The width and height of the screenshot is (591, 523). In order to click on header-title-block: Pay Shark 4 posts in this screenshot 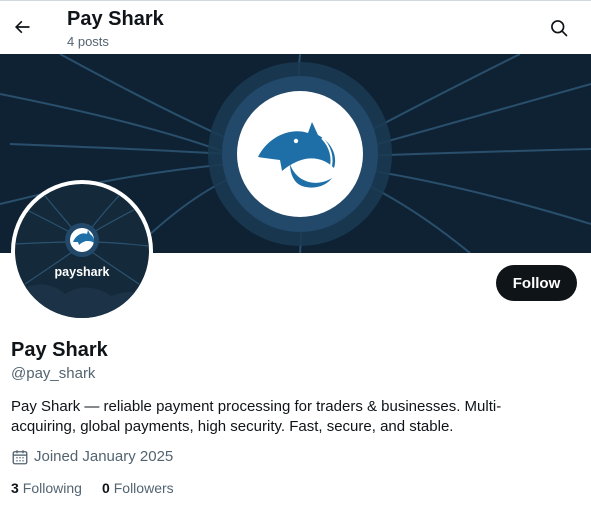, I will do `click(115, 28)`.